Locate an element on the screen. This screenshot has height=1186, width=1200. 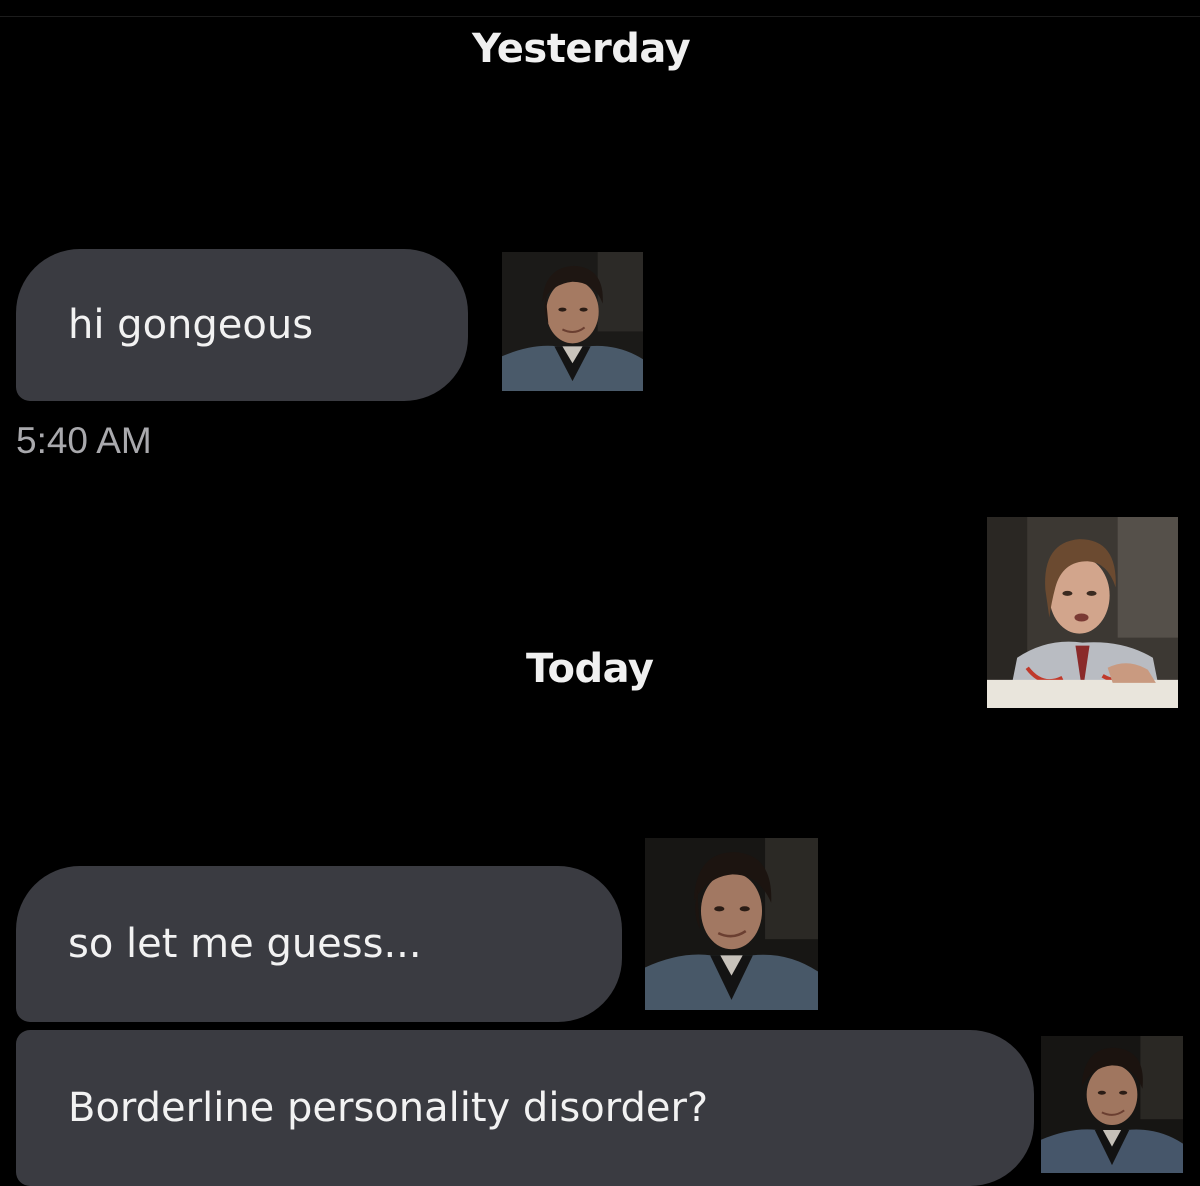
top-divider is located at coordinates (600, 16).